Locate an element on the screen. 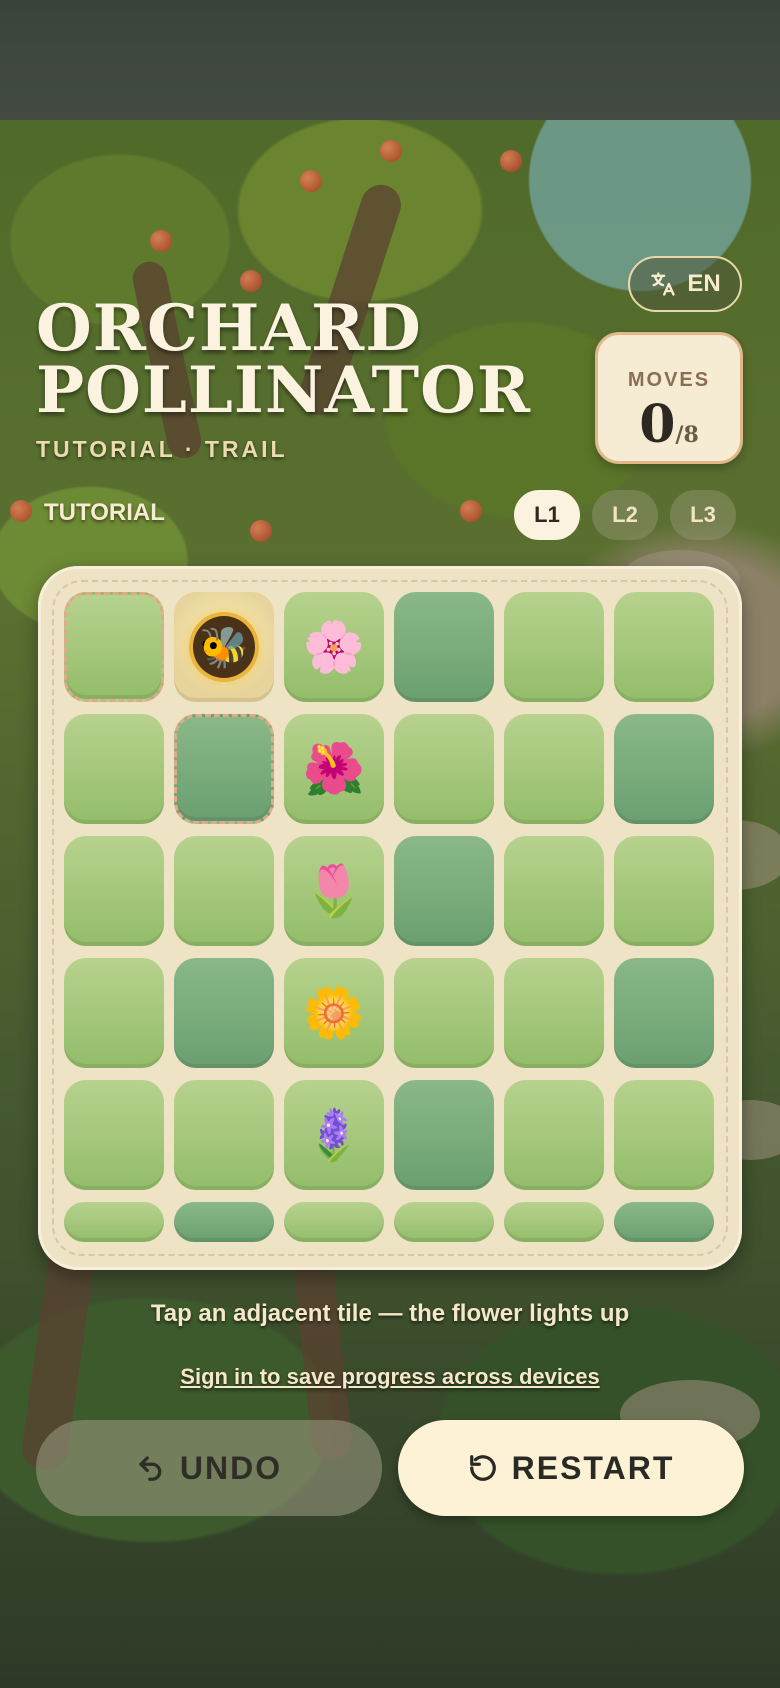 This screenshot has height=1688, width=780. flower-cherry-blossom-icon: 🌸 is located at coordinates (334, 646).